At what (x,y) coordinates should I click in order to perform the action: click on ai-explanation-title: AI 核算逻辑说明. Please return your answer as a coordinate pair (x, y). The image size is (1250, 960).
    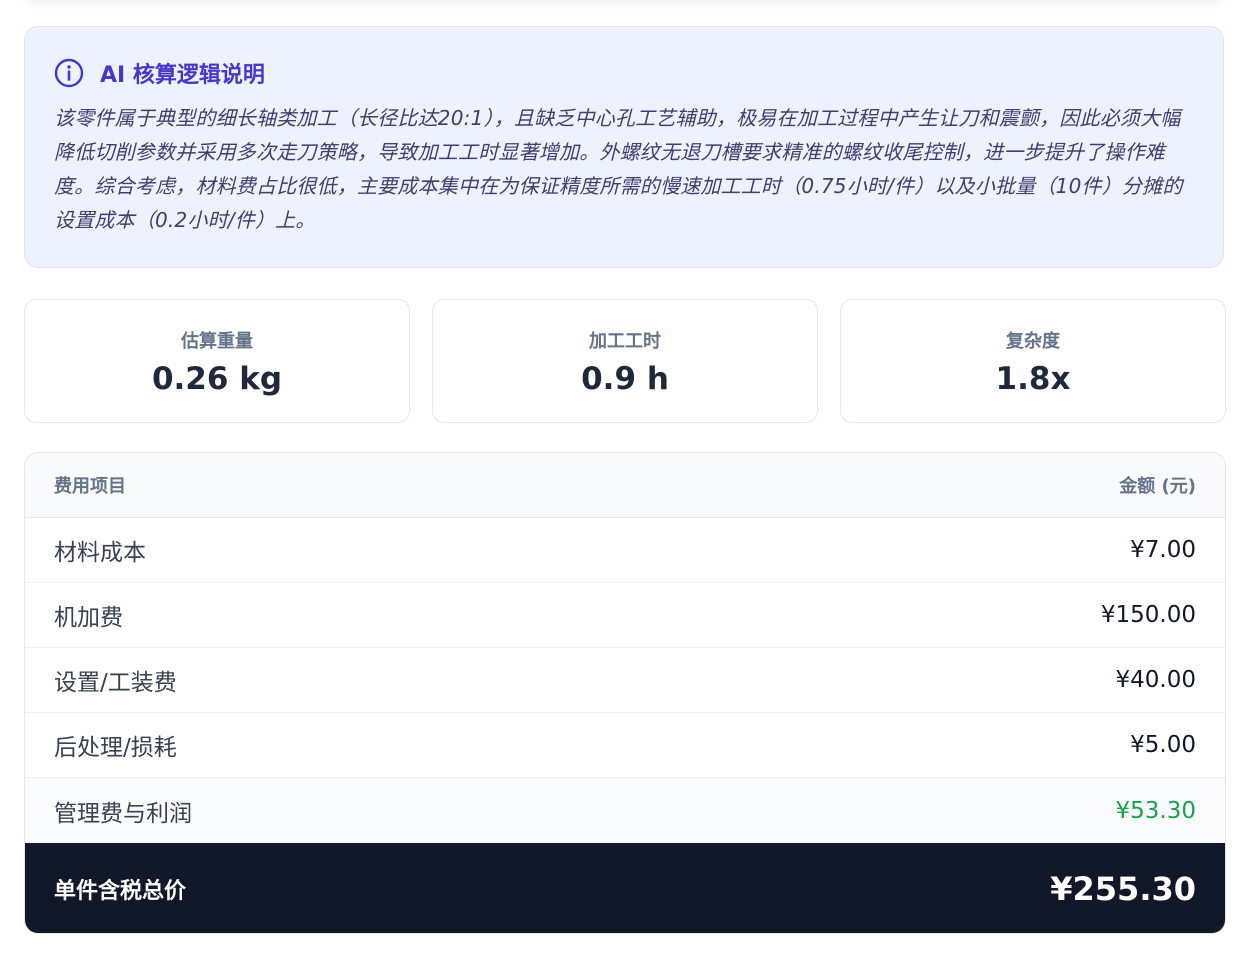
    Looking at the image, I should click on (182, 75).